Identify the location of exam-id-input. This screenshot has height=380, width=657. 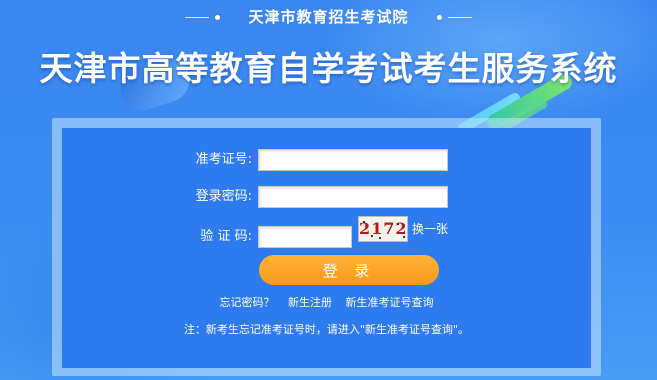
(353, 160).